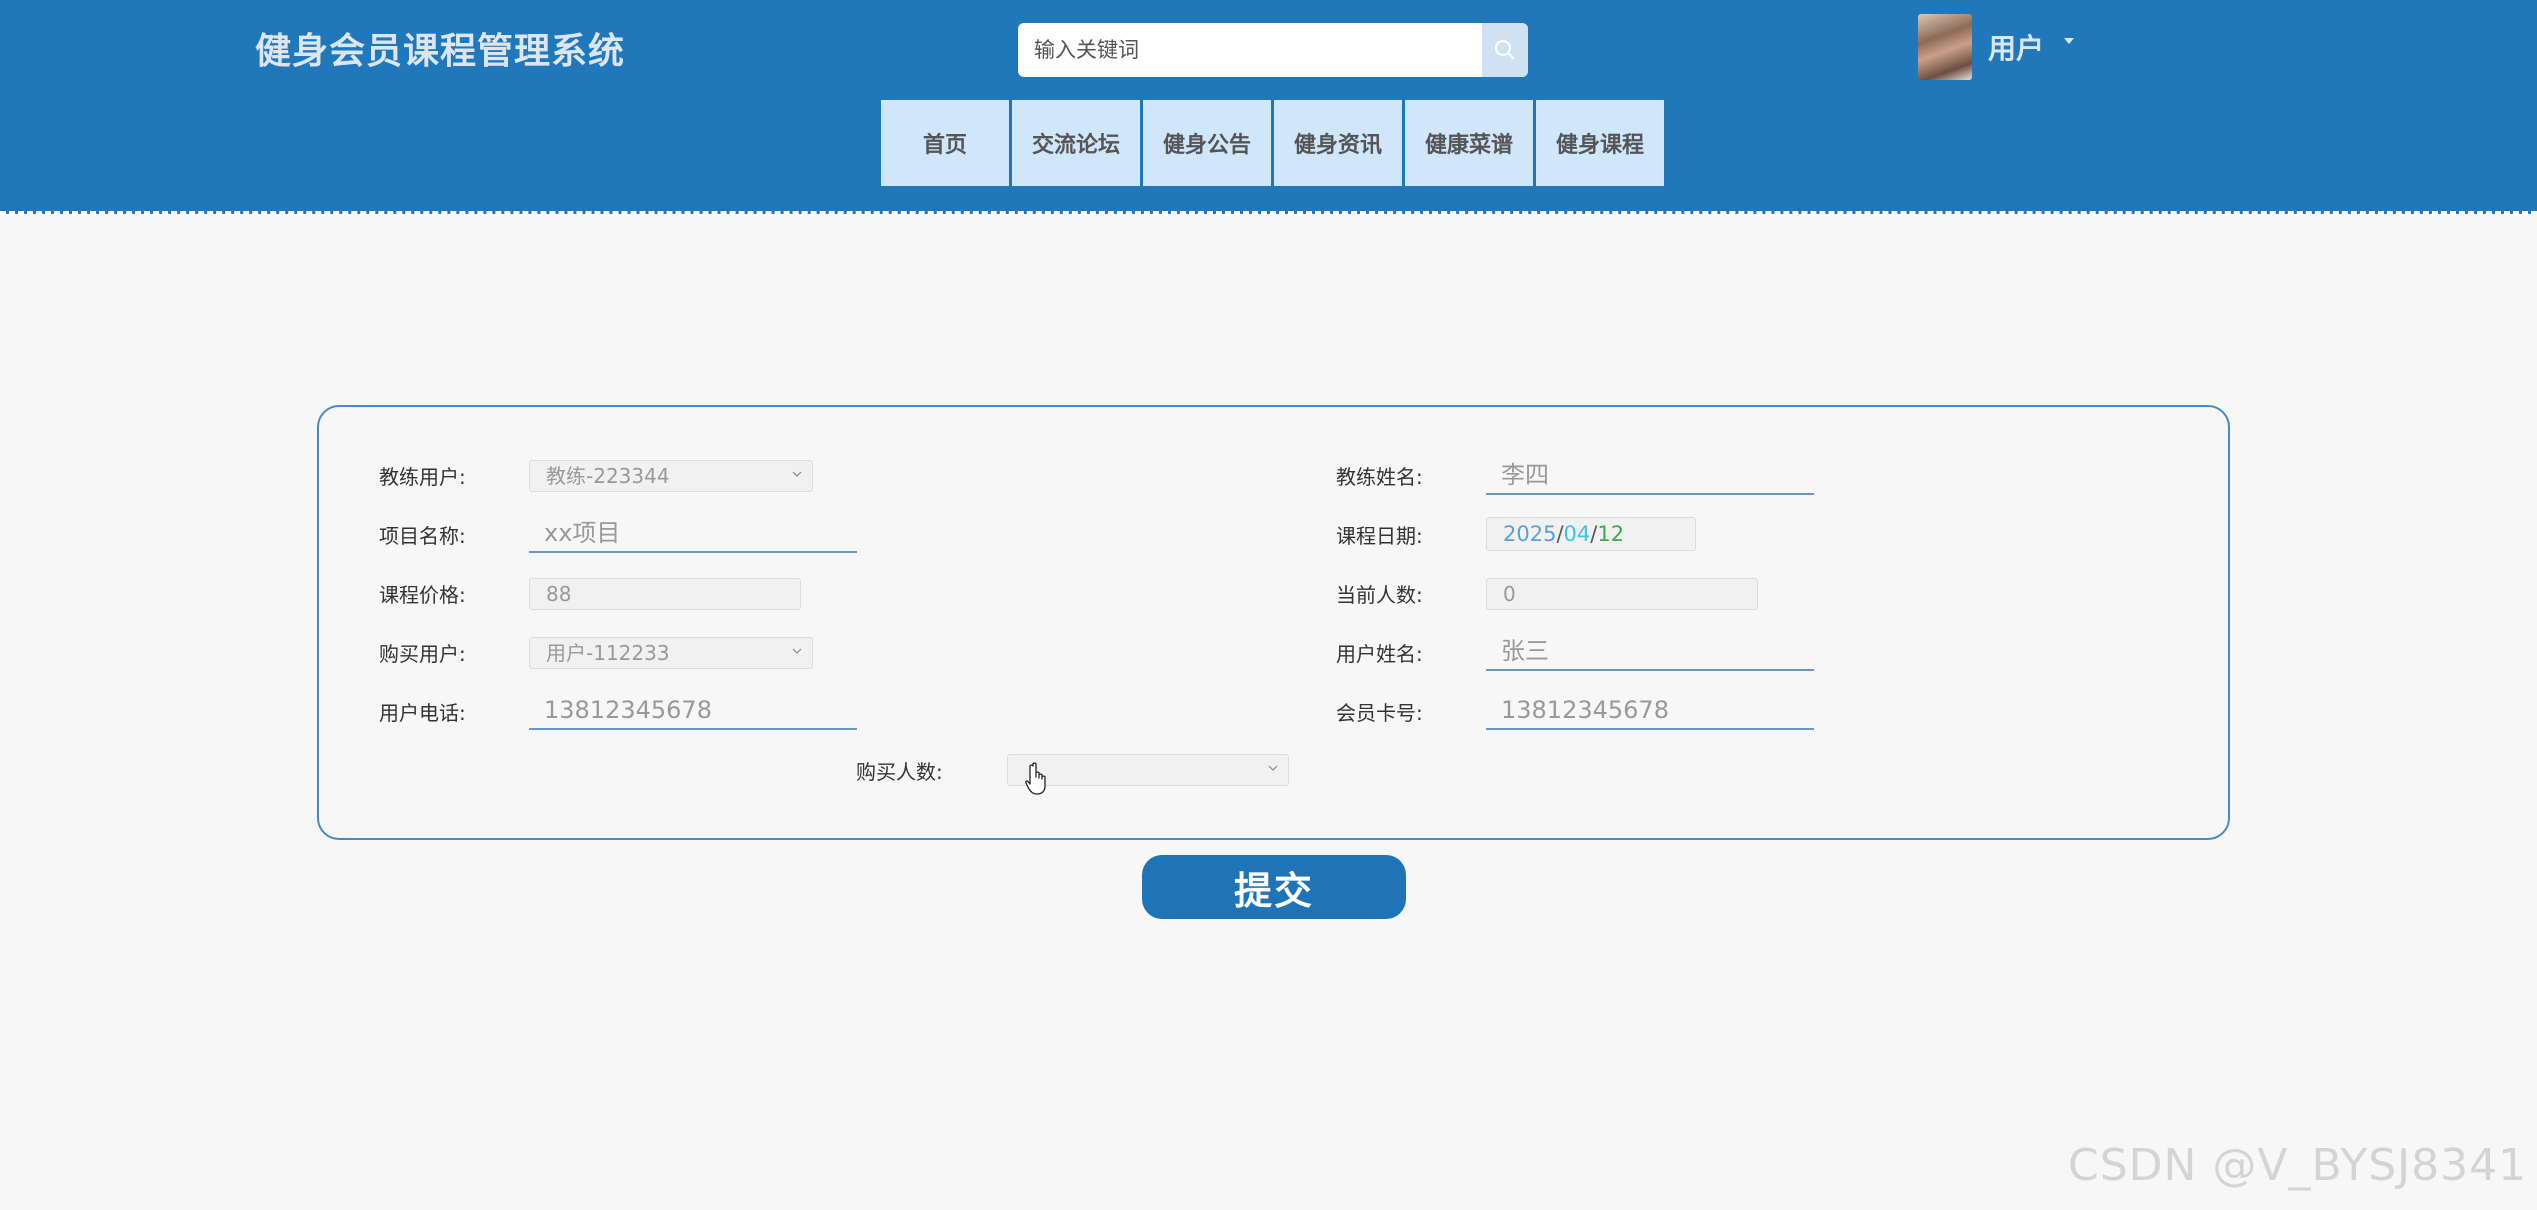  What do you see at coordinates (671, 653) in the screenshot?
I see `buyer-user-select: 用户-112233` at bounding box center [671, 653].